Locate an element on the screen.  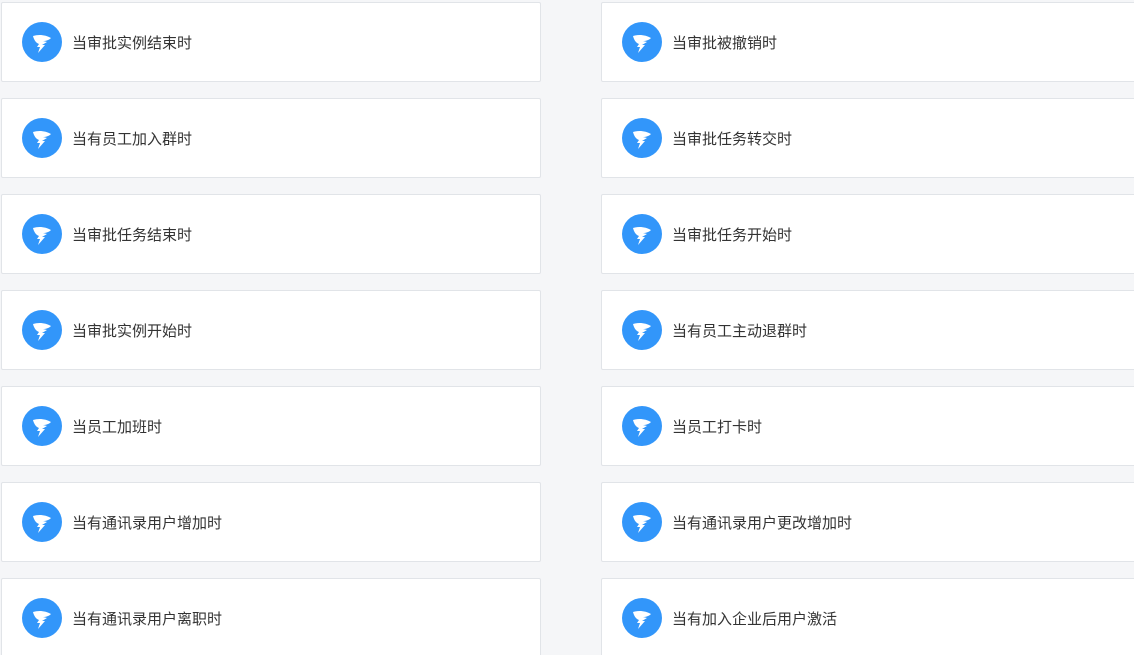
trigger-label: 当员工加班时 is located at coordinates (117, 426).